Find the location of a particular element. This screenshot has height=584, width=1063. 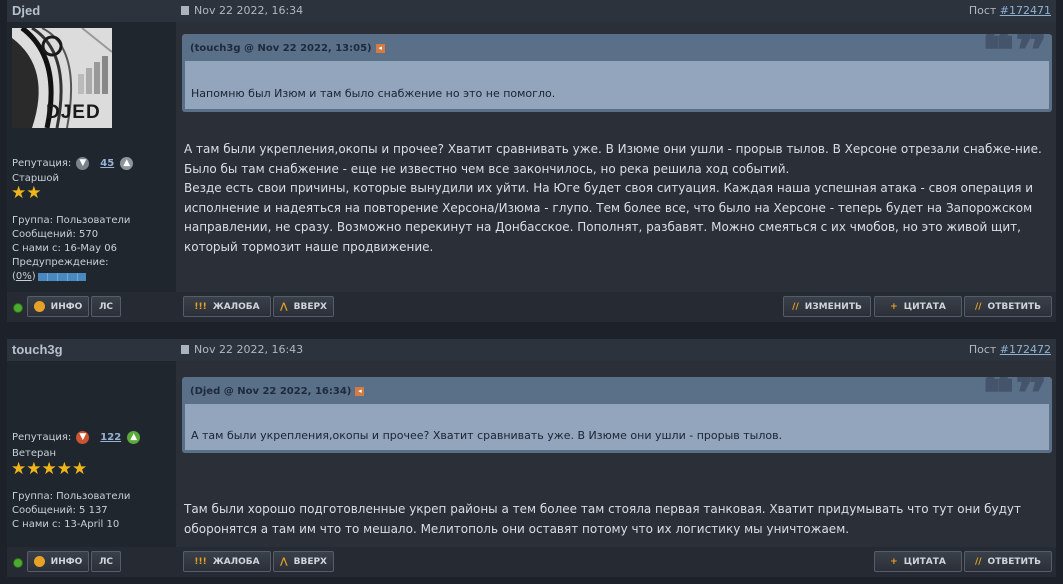

reputation-value: 45 is located at coordinates (107, 163).